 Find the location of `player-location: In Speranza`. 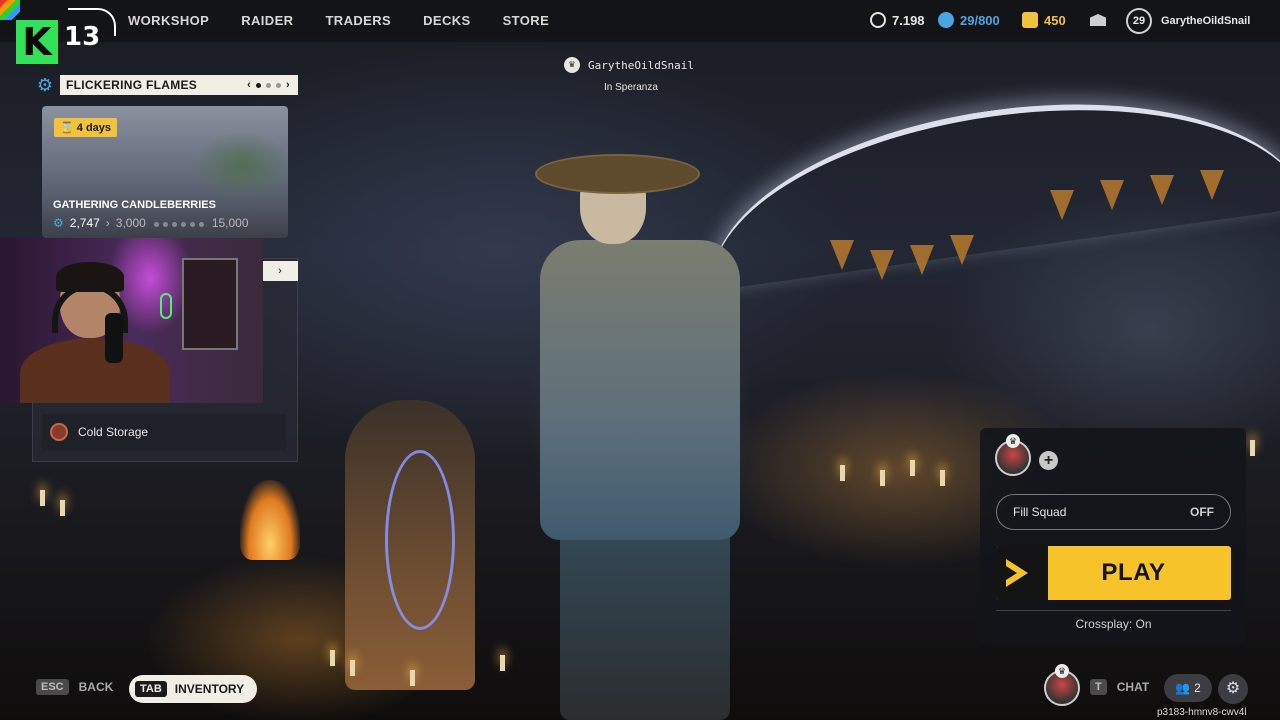

player-location: In Speranza is located at coordinates (631, 87).